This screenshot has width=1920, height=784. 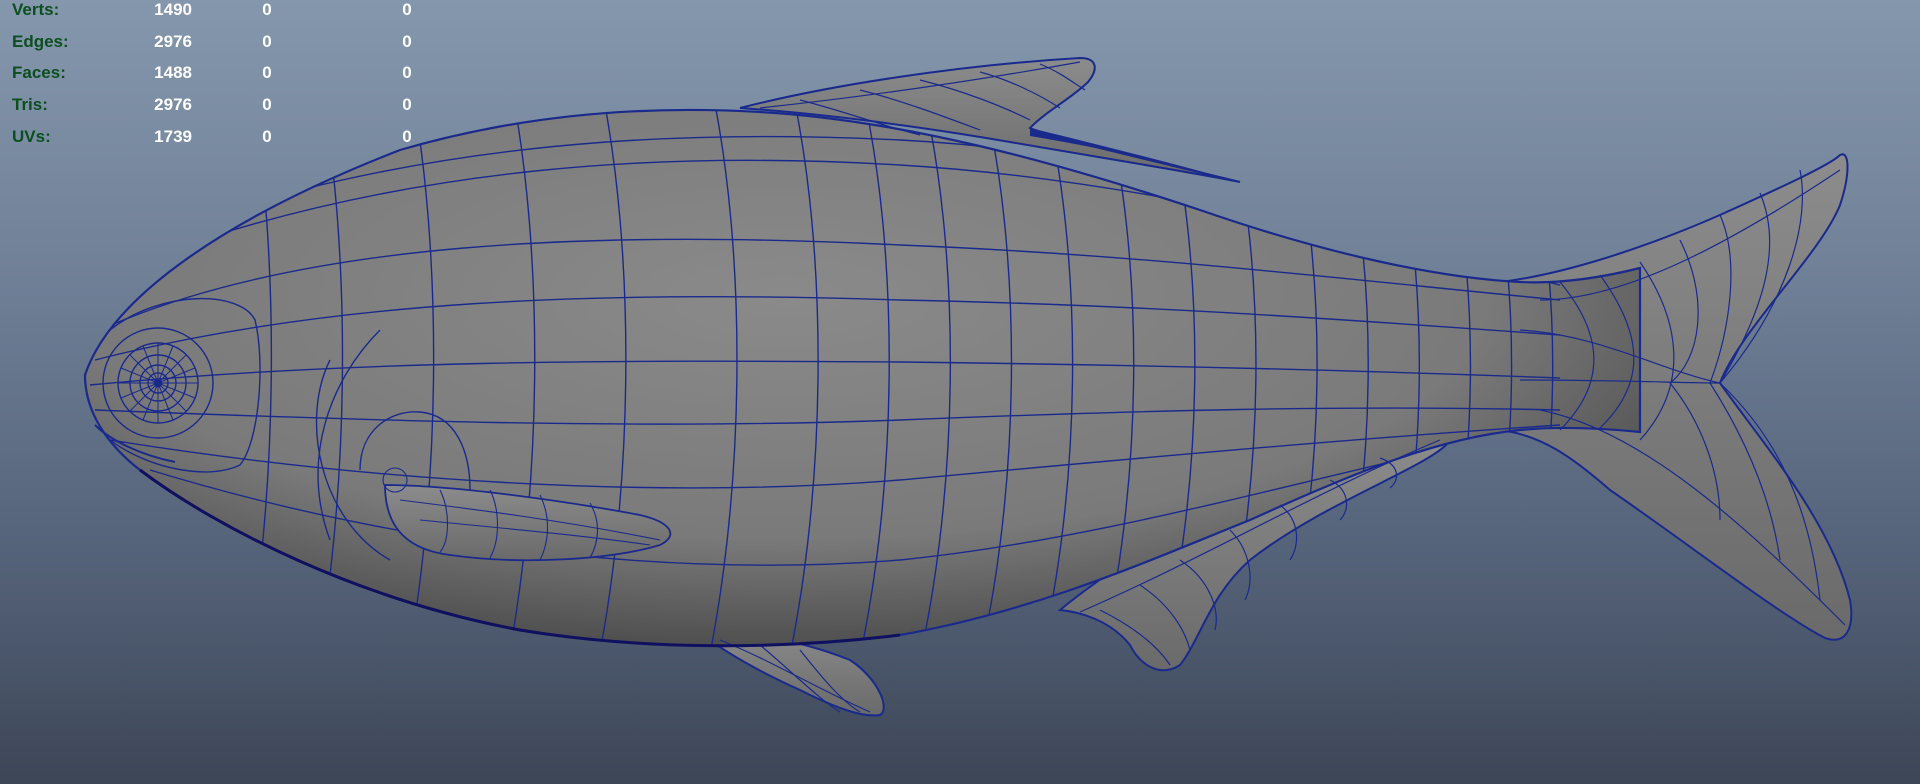 What do you see at coordinates (40, 41) in the screenshot?
I see `hud-label: Edges:` at bounding box center [40, 41].